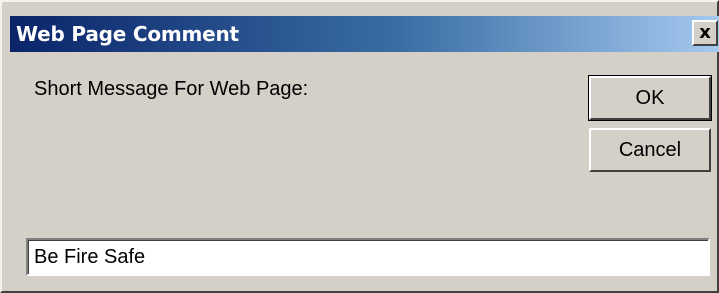  What do you see at coordinates (650, 98) in the screenshot?
I see `ok-button: OK` at bounding box center [650, 98].